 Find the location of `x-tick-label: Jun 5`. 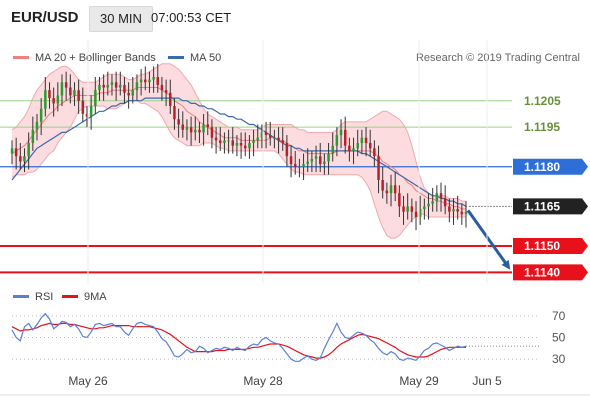

x-tick-label: Jun 5 is located at coordinates (487, 381).